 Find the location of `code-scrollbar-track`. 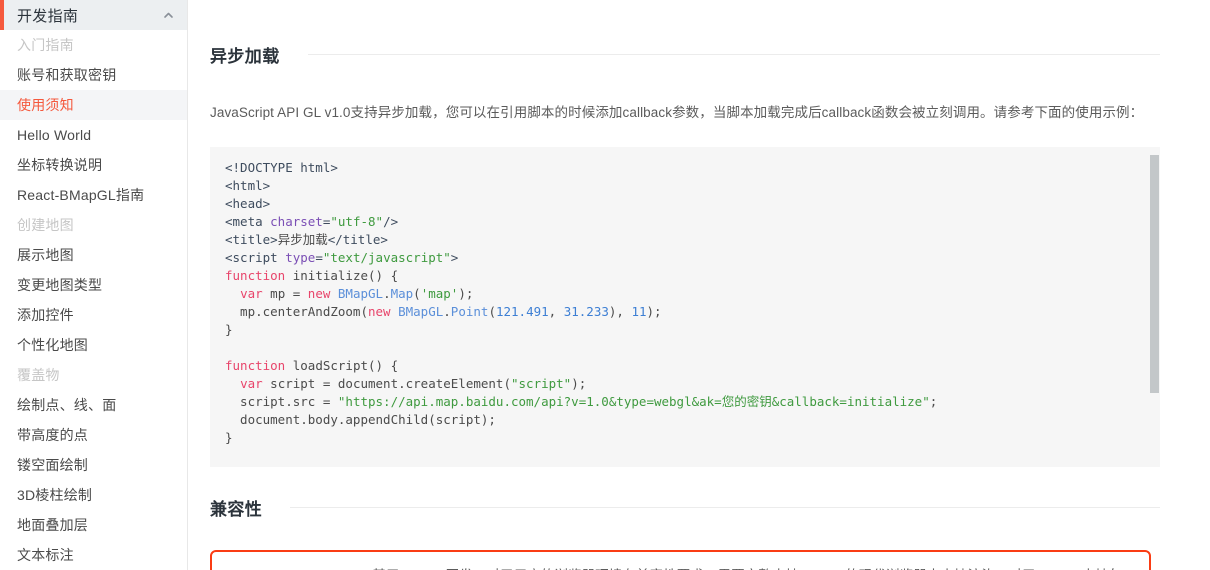

code-scrollbar-track is located at coordinates (1154, 307).